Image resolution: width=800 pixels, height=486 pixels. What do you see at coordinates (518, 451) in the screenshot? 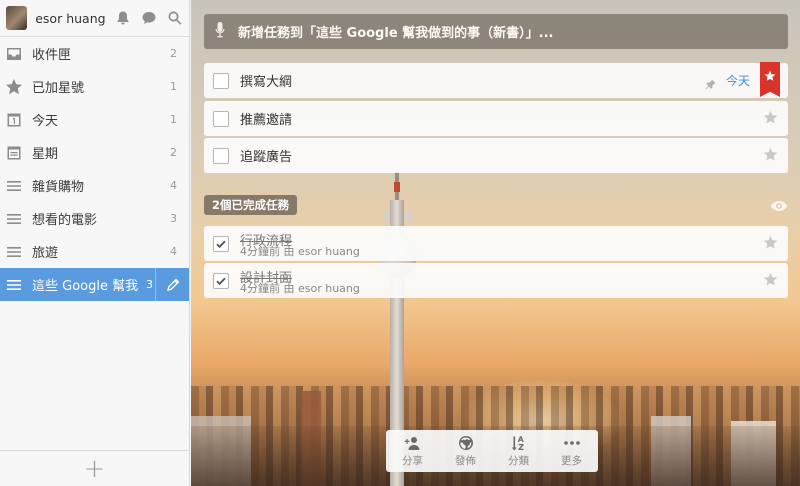
I see `sort-button: 分類` at bounding box center [518, 451].